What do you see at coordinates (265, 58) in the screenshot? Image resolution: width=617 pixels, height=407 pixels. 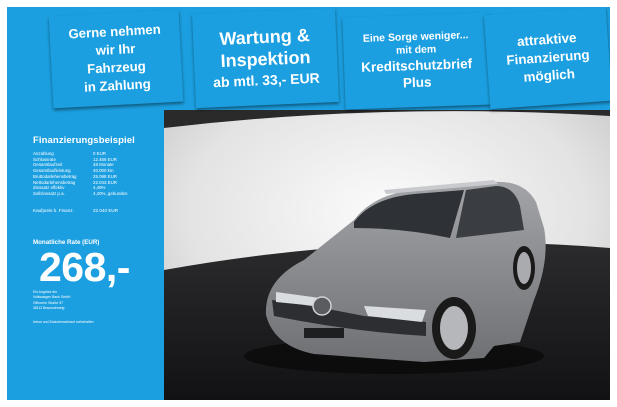 I see `service-banner: Wartung & Inspektion ab mtl. 33,- EUR` at bounding box center [265, 58].